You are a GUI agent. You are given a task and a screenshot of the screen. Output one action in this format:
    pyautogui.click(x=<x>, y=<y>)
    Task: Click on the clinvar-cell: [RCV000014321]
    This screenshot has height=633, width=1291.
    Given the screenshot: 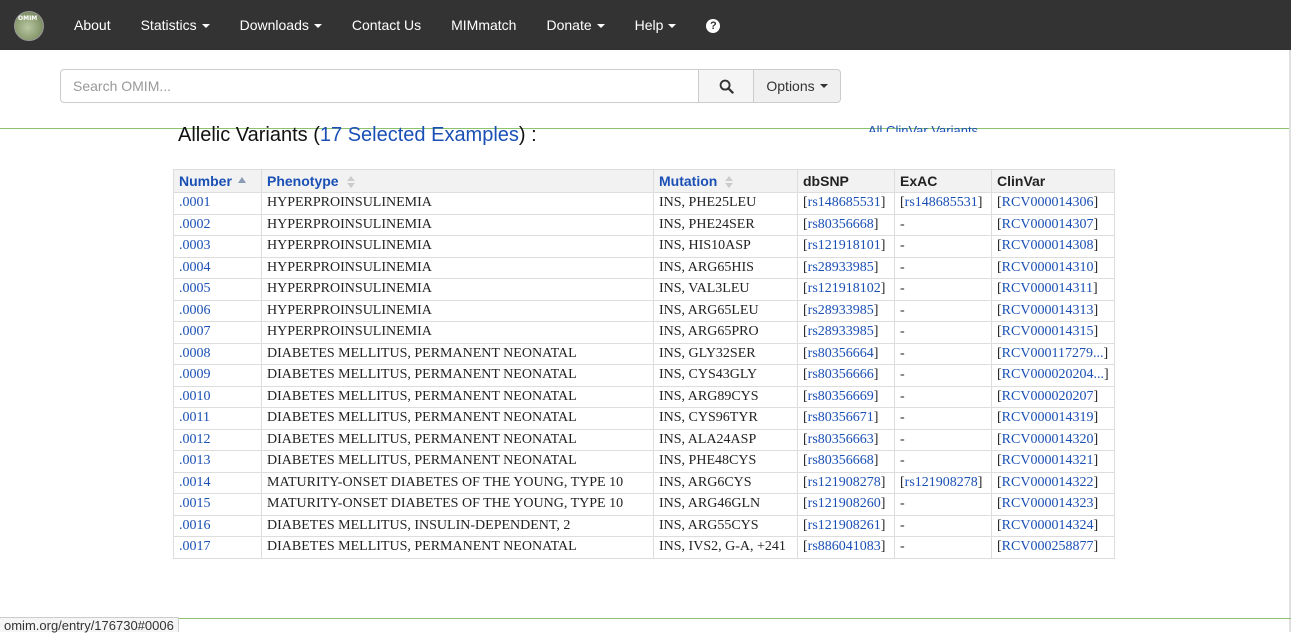 What is the action you would take?
    pyautogui.click(x=1053, y=461)
    